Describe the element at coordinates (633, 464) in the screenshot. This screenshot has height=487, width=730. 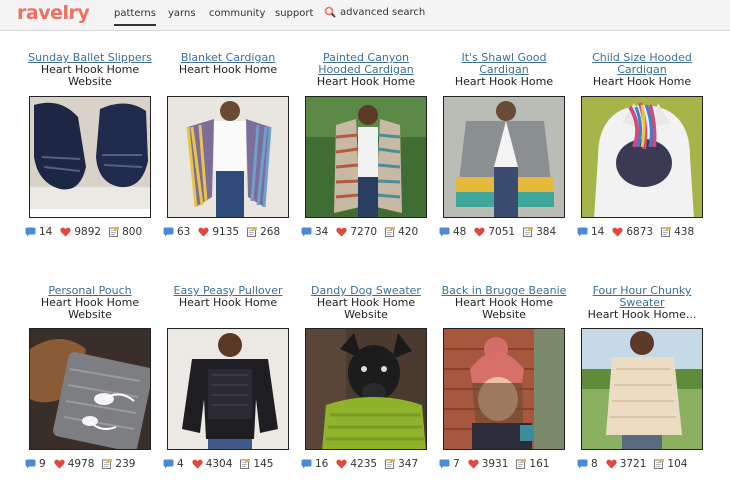
I see `favorites-count: 3721` at that location.